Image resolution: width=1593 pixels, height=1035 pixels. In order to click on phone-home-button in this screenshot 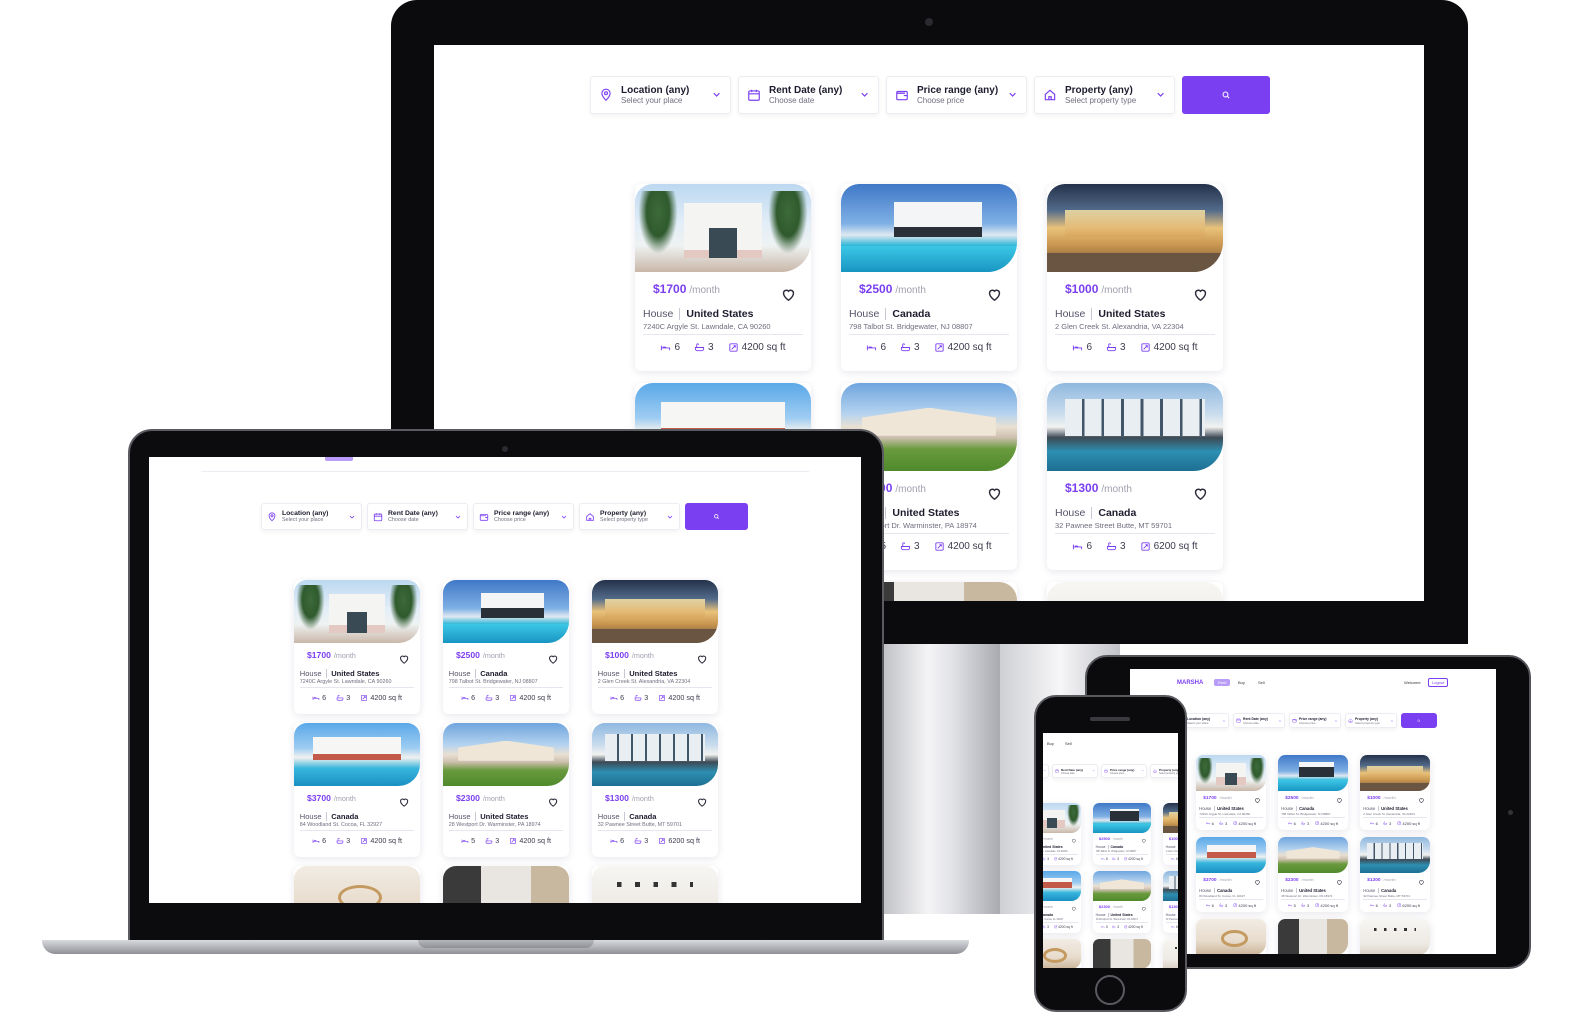, I will do `click(1110, 990)`.